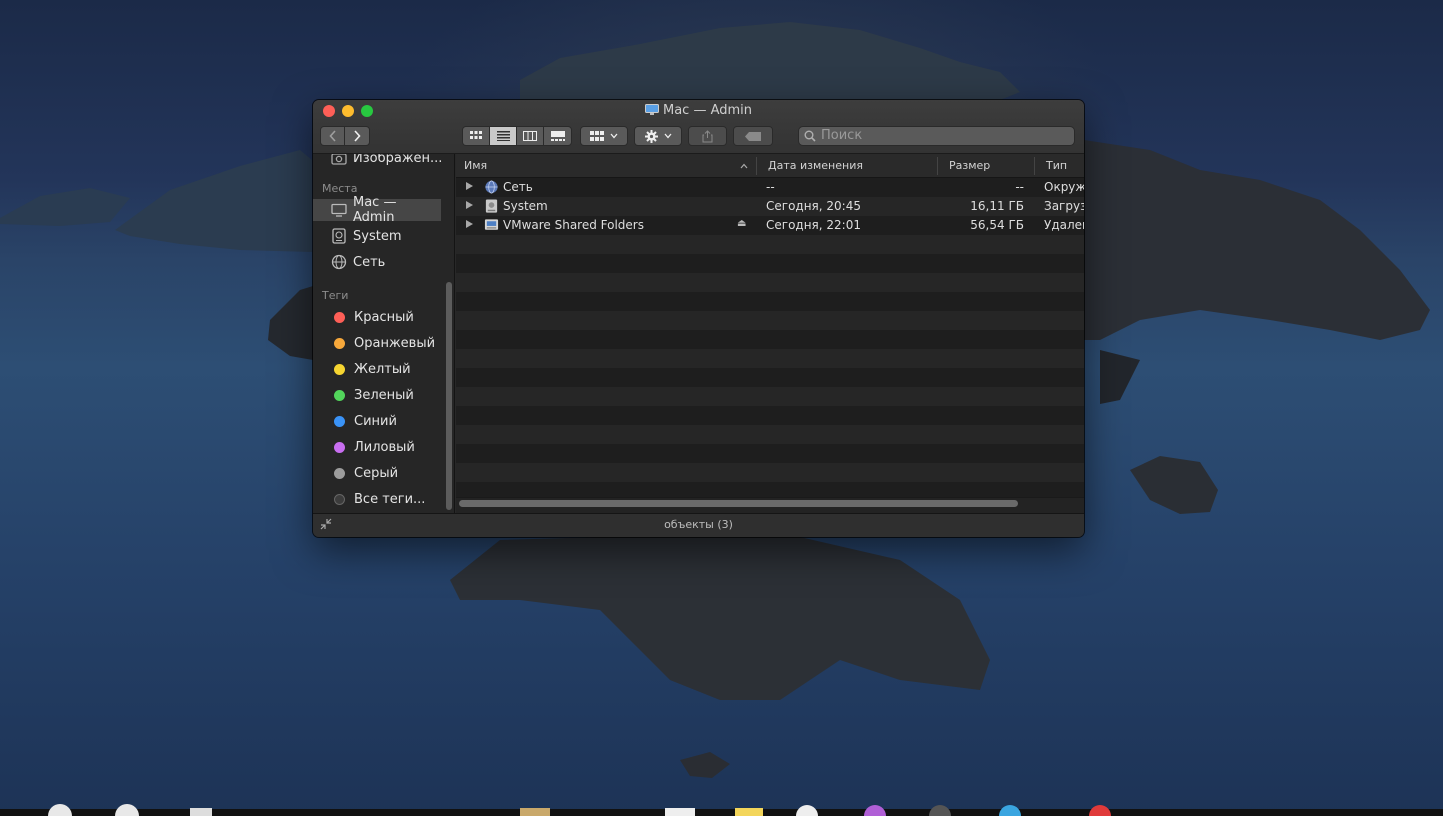  I want to click on horizontal-scrollbar, so click(738, 503).